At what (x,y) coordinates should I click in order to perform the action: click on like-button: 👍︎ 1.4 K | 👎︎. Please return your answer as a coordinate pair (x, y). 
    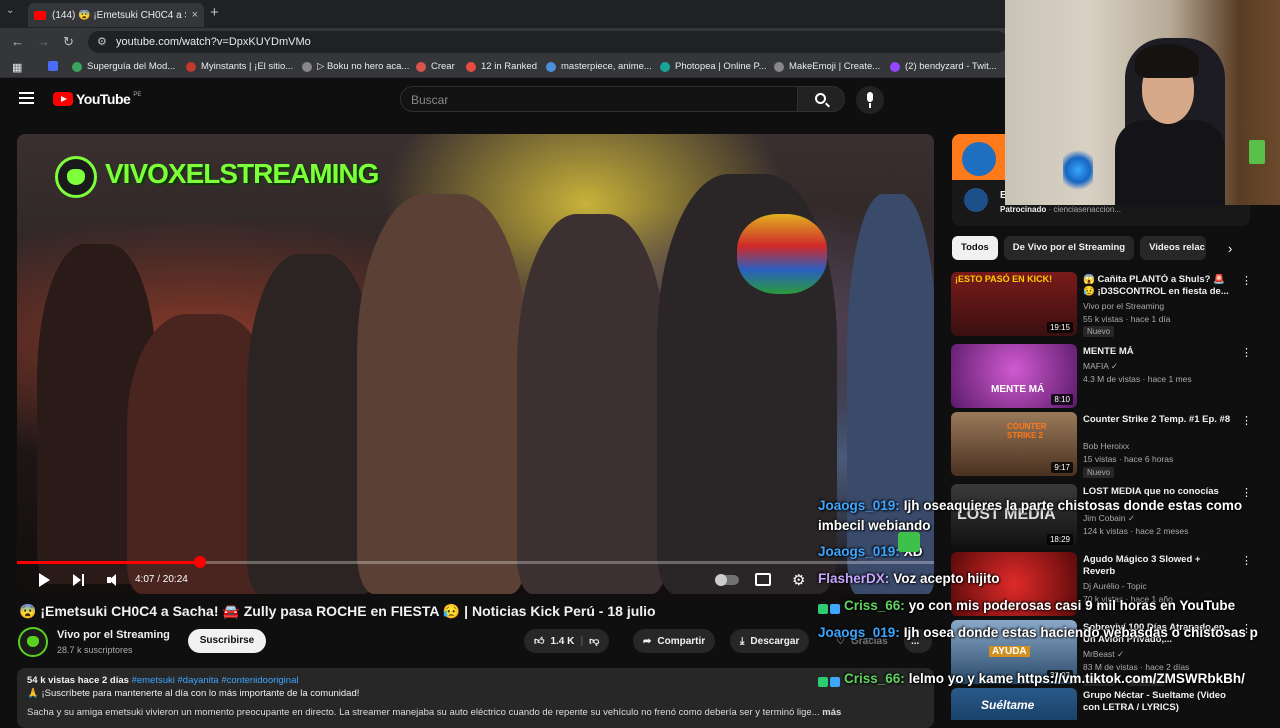
    Looking at the image, I should click on (567, 641).